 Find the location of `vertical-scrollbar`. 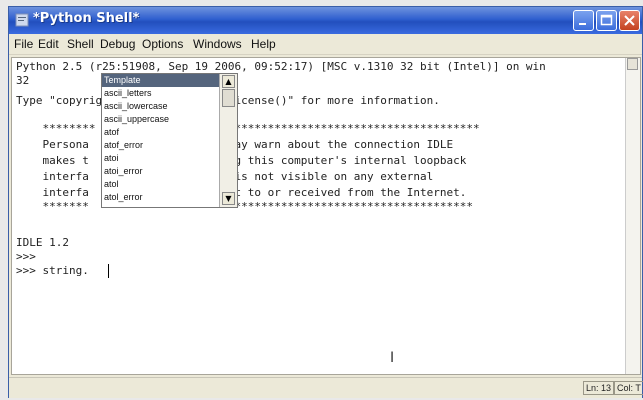

vertical-scrollbar is located at coordinates (632, 216).